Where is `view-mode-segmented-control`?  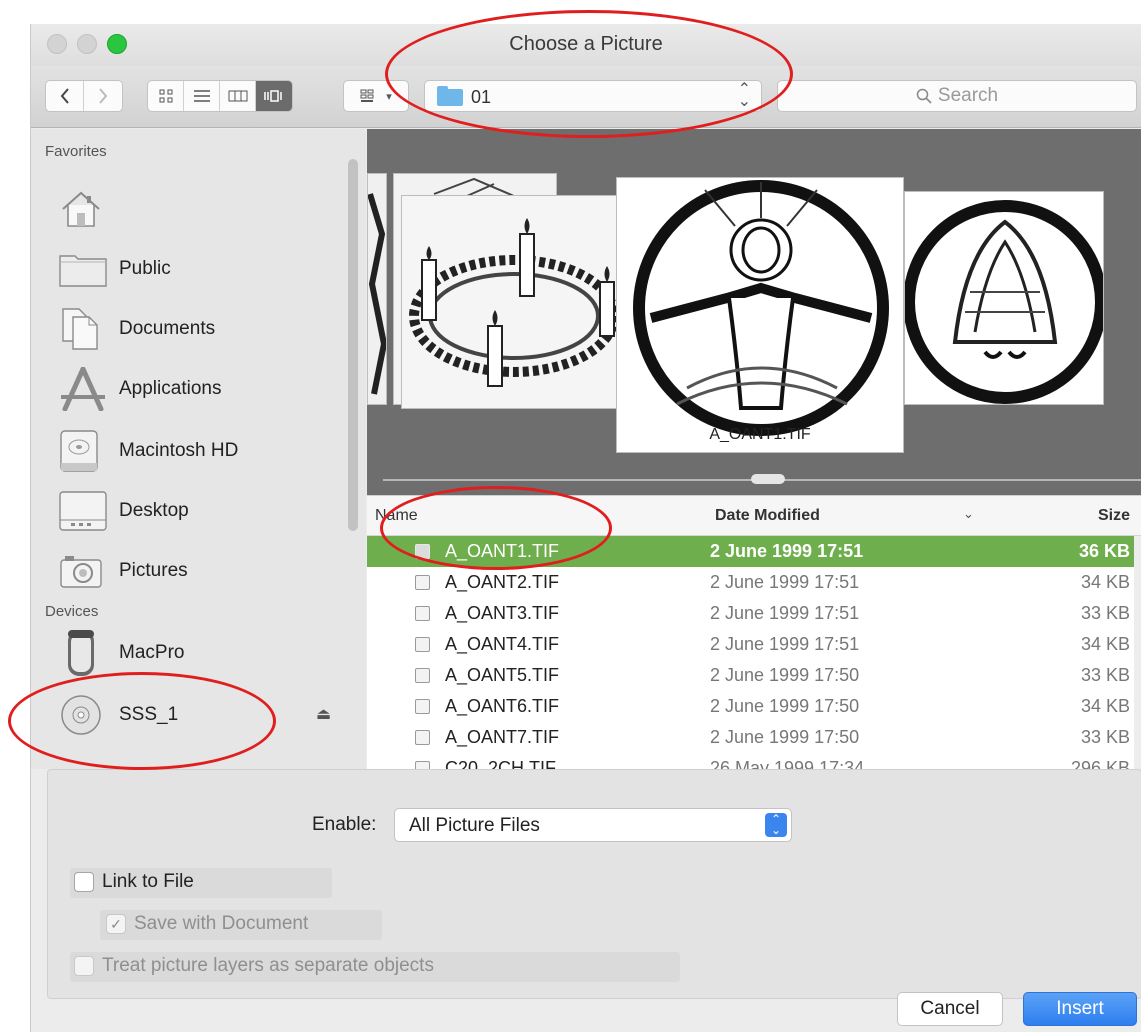 view-mode-segmented-control is located at coordinates (220, 96).